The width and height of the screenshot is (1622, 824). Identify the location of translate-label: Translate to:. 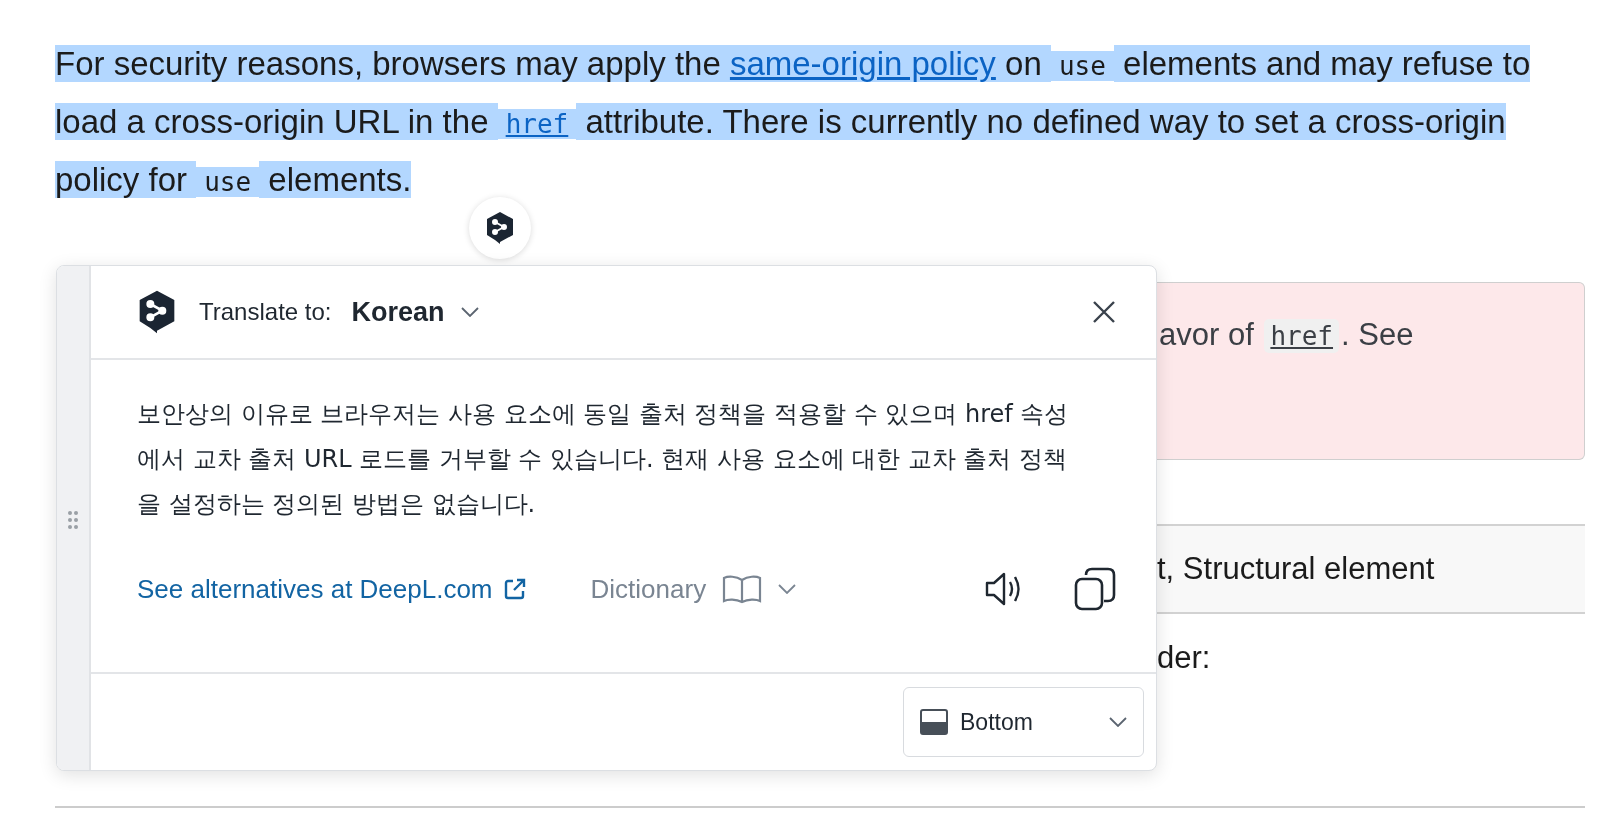
(265, 312).